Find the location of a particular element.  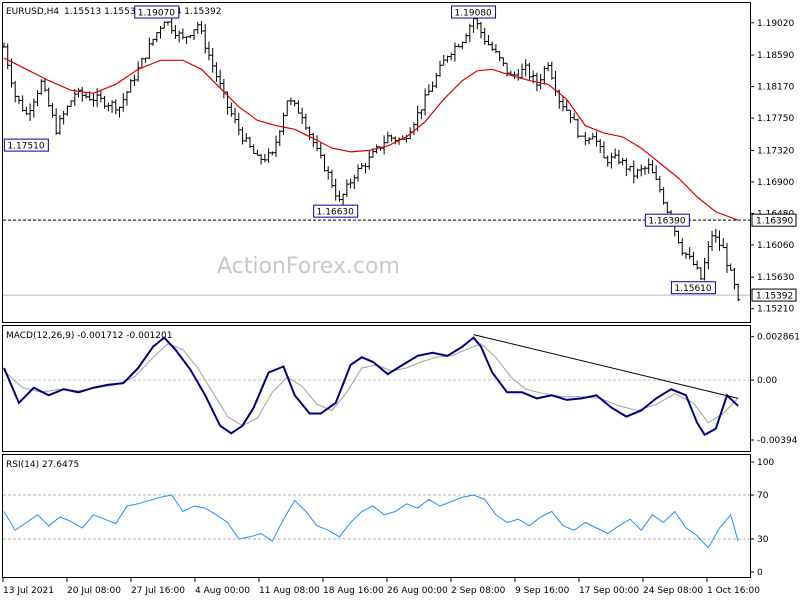

x-tick-label: 20 Jul 08:00 is located at coordinates (94, 591).